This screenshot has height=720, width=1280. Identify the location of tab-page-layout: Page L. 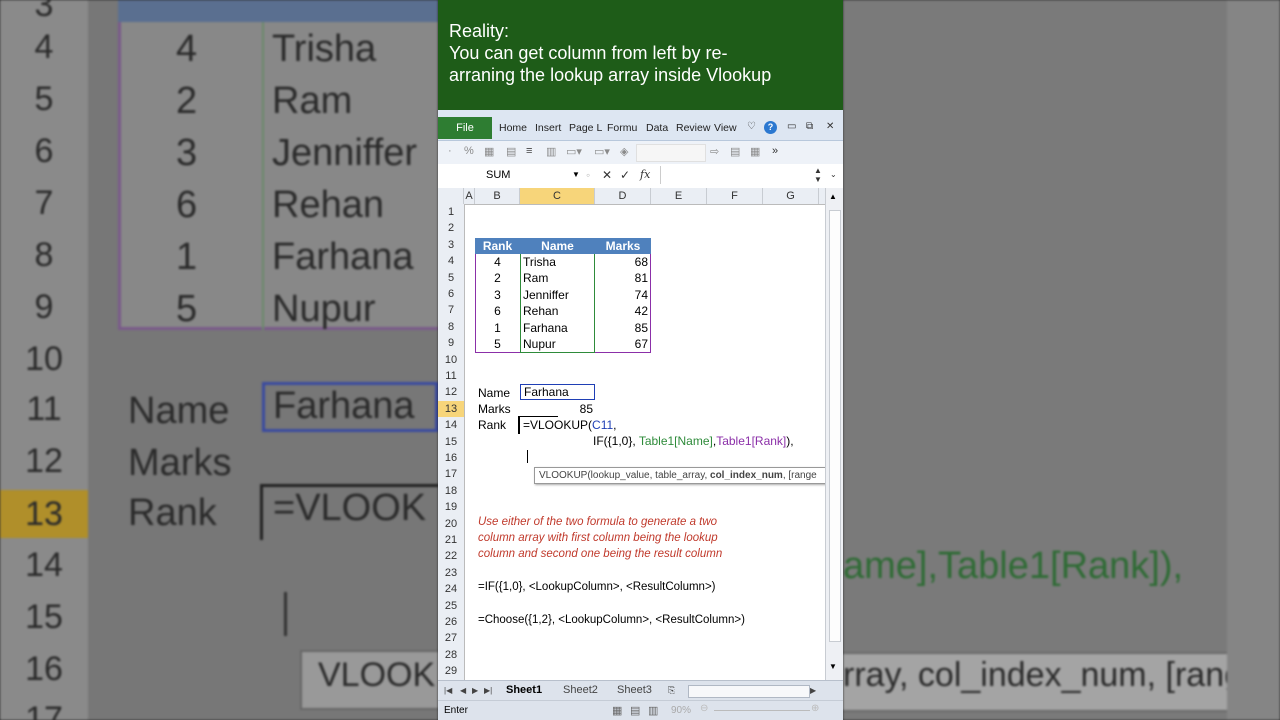
(585, 128).